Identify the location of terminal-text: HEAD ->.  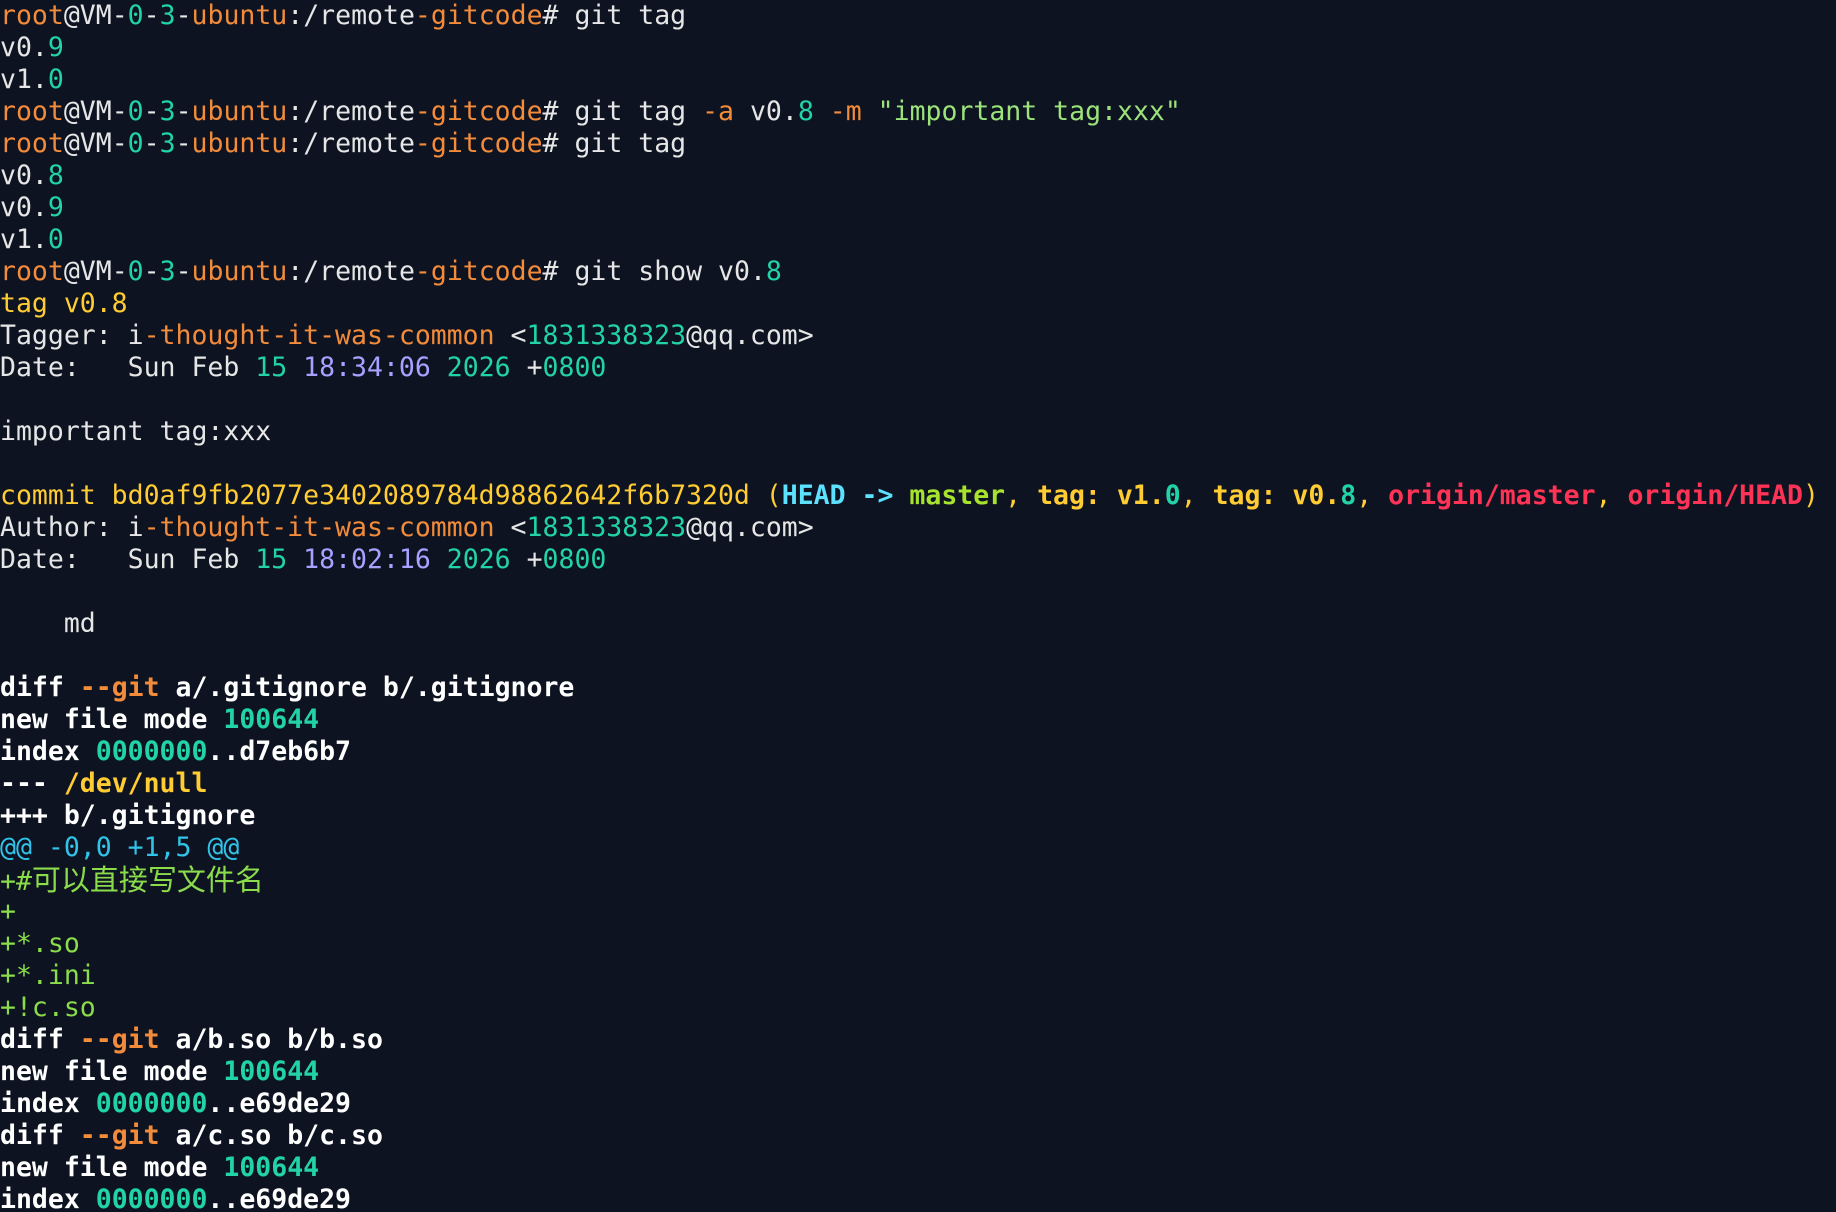
(845, 495).